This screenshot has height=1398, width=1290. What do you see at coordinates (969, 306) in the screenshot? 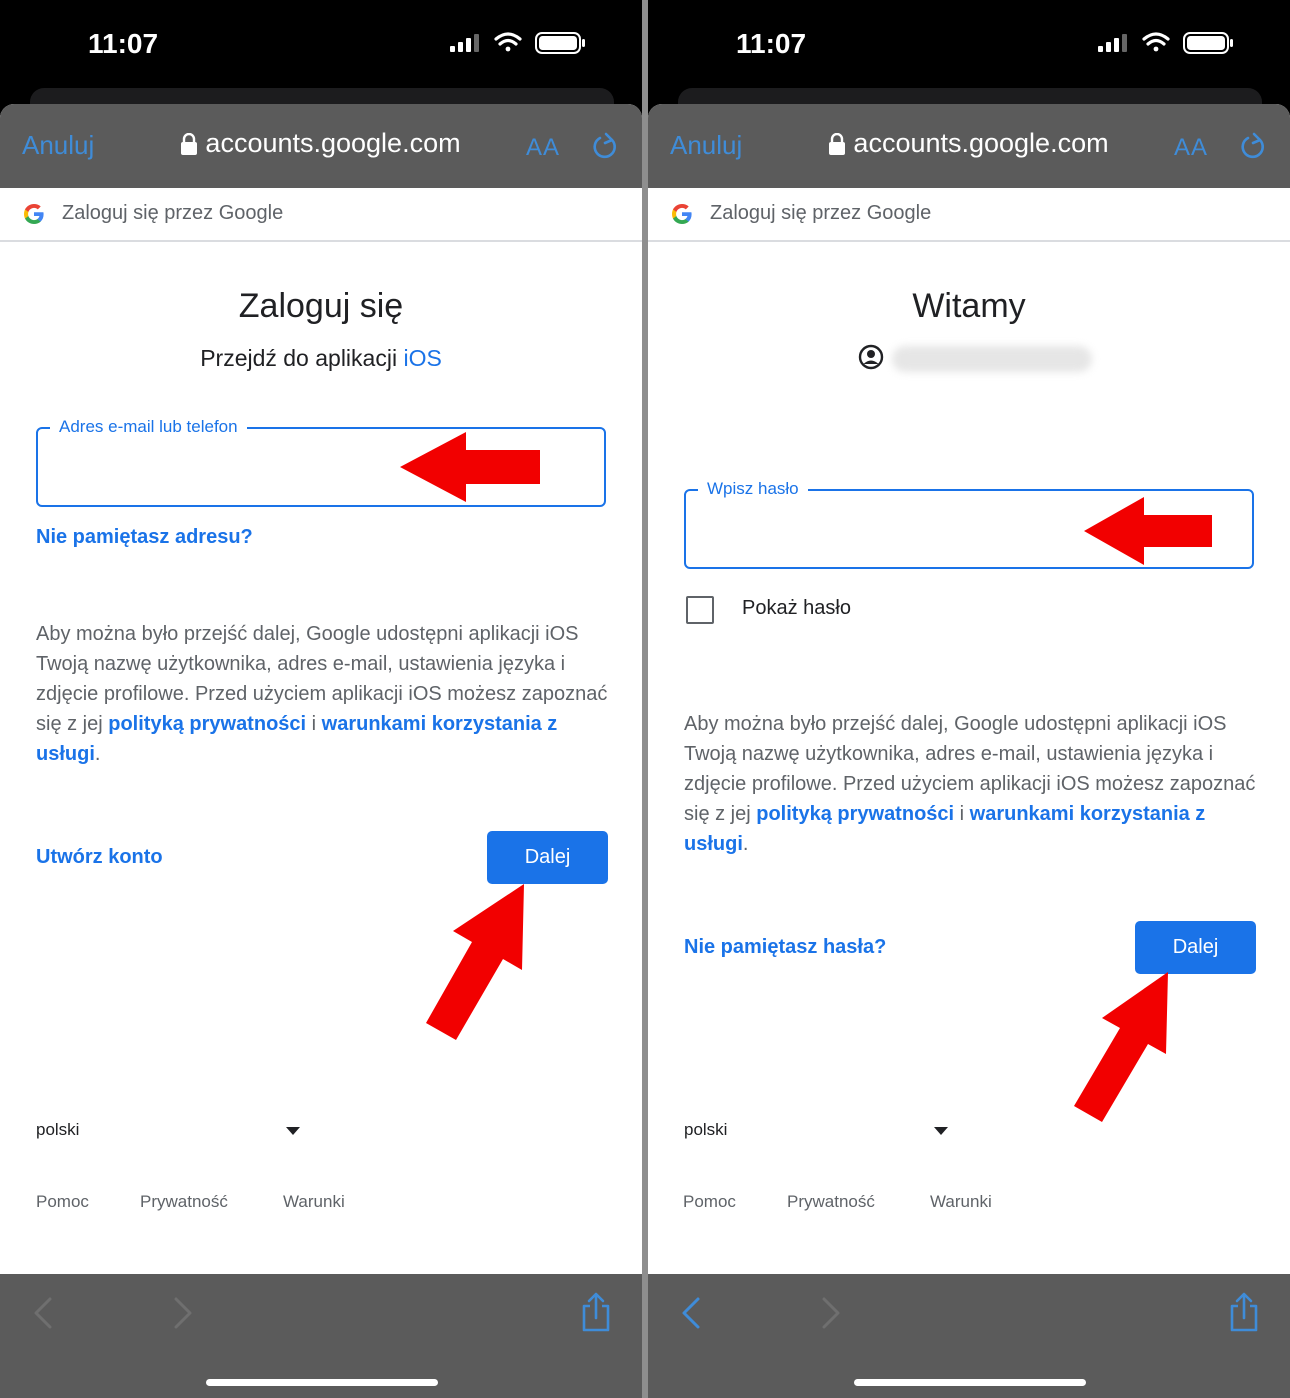
I see `page-title: Witamy` at bounding box center [969, 306].